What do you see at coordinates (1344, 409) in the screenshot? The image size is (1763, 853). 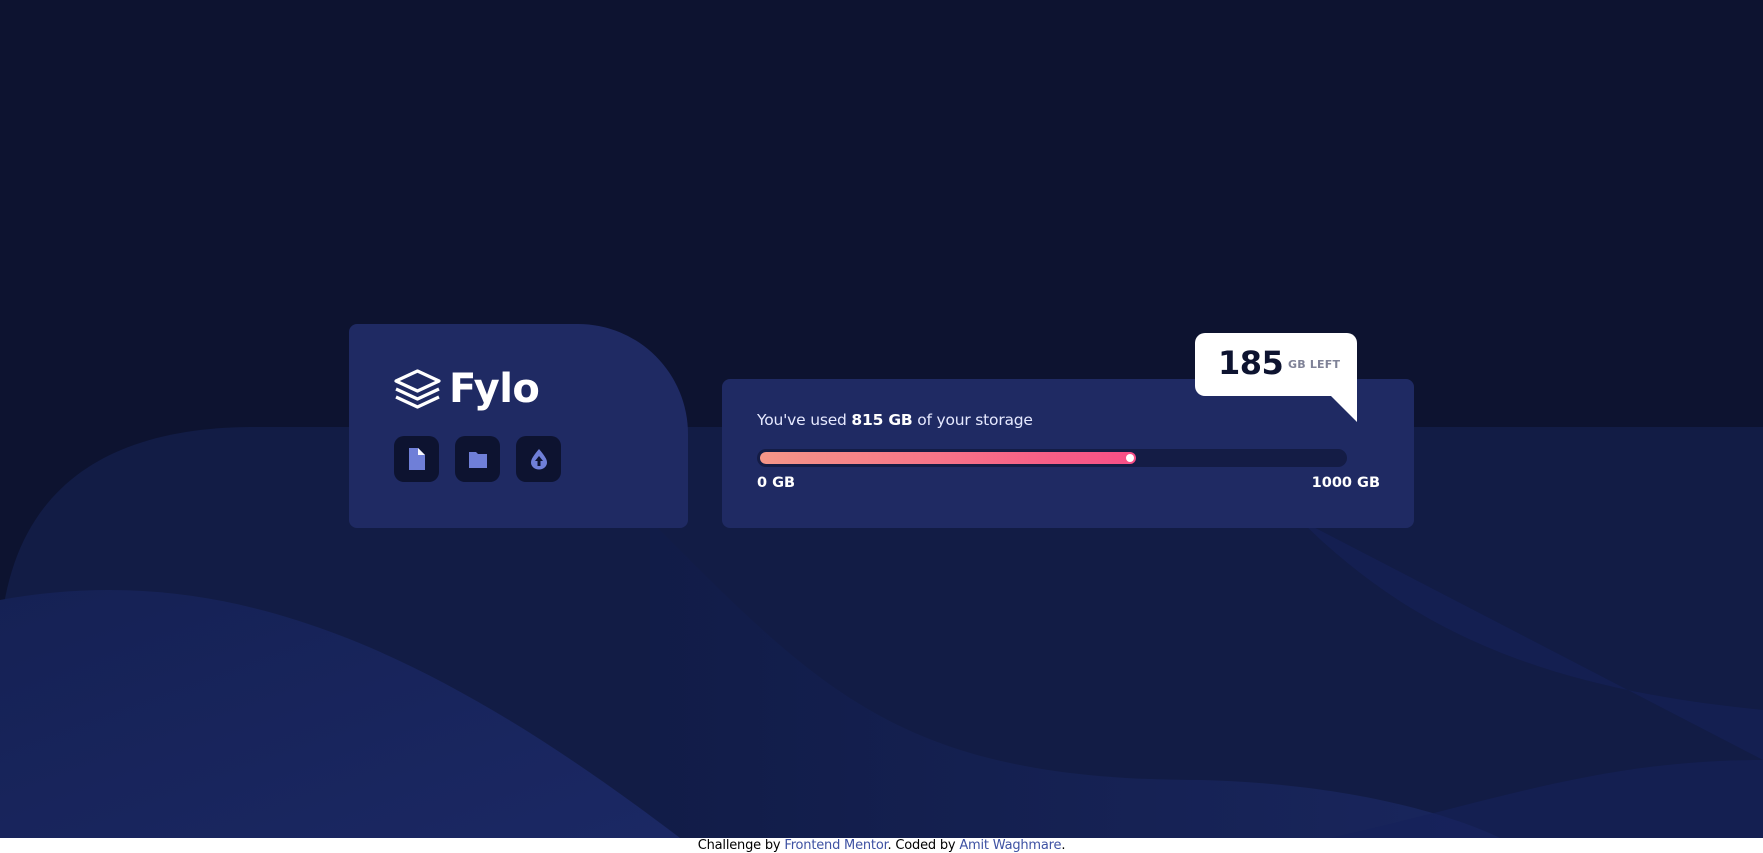 I see `callout-tail` at bounding box center [1344, 409].